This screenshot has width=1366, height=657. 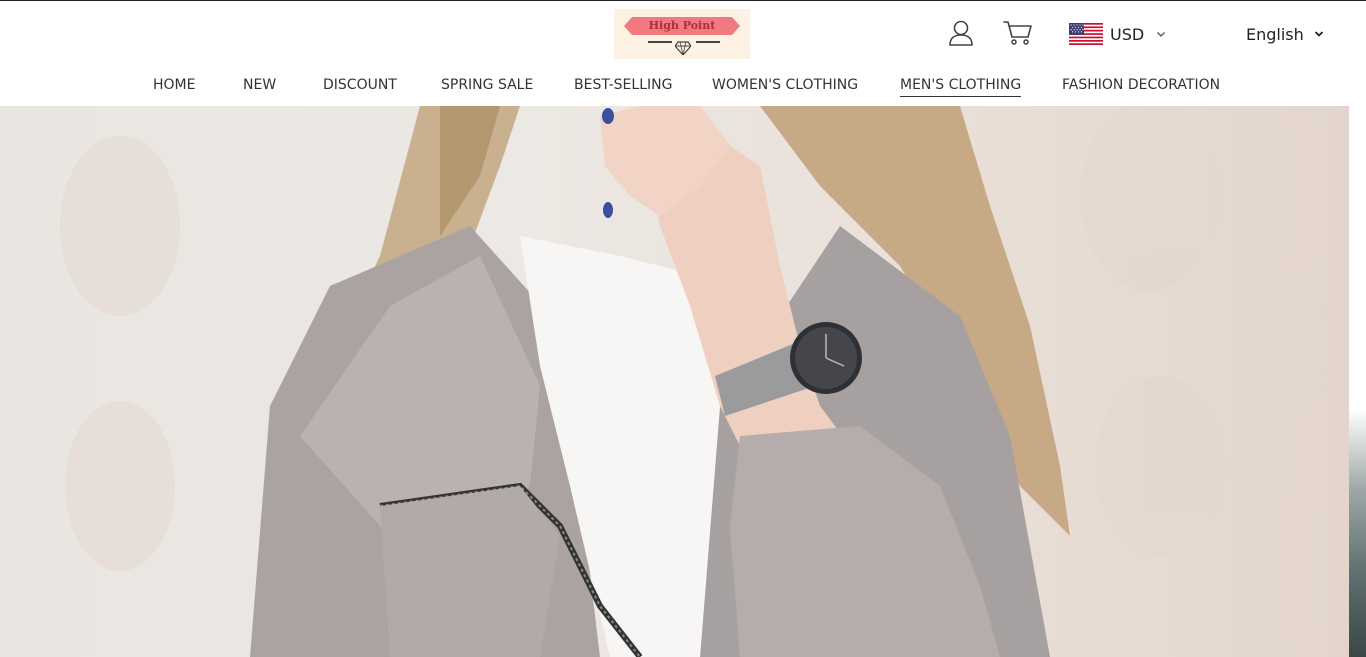 I want to click on nav-item-best-selling: BEST-SELLING, so click(x=623, y=86).